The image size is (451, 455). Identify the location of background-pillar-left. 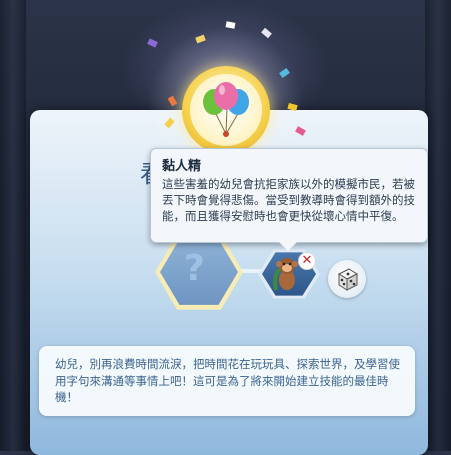
(13, 225).